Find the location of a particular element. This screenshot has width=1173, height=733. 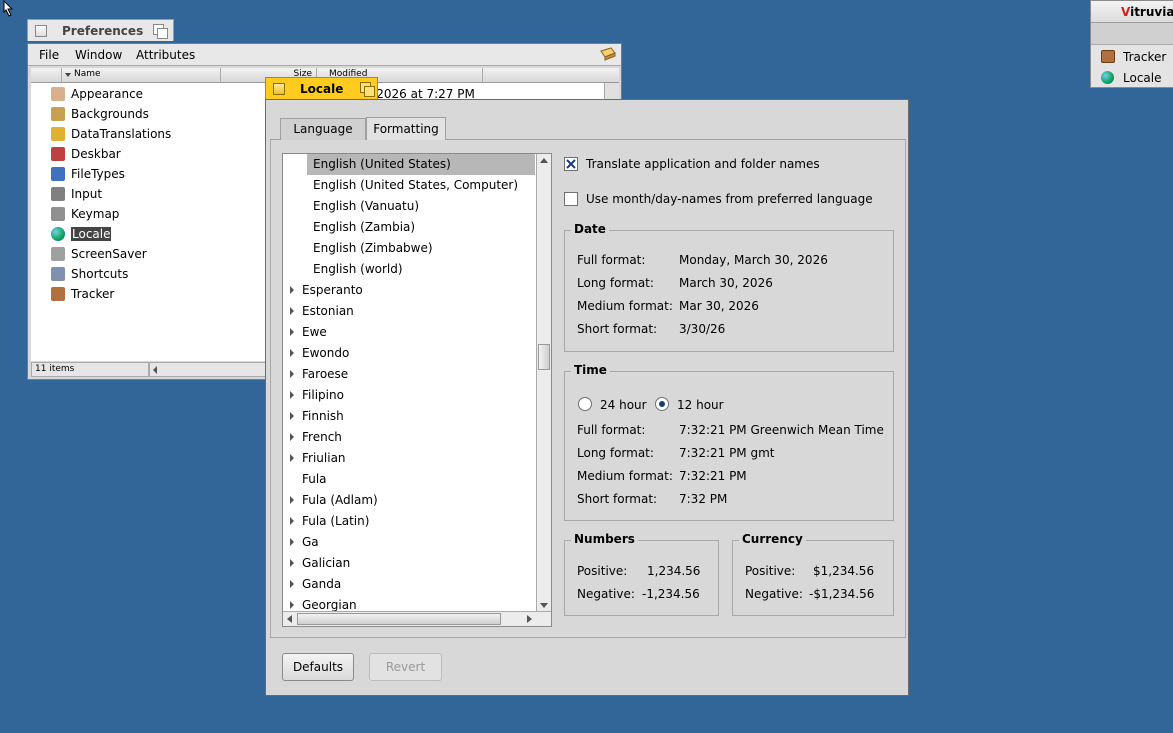

date-legend: Date is located at coordinates (590, 229).